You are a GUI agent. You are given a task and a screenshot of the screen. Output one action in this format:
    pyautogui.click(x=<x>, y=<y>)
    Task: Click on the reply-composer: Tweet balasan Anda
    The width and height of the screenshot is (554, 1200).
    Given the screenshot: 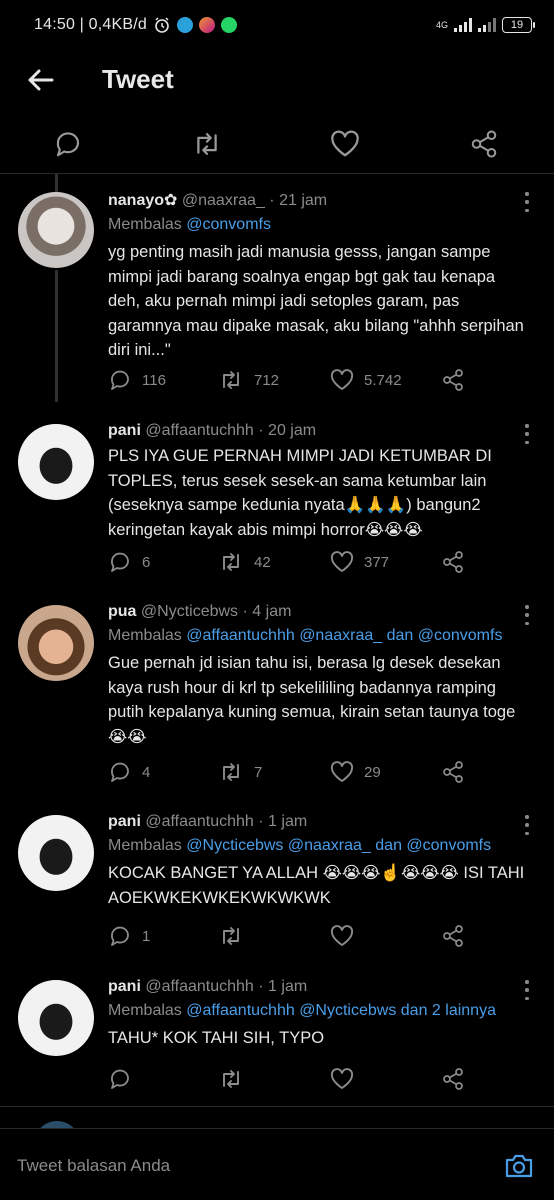 What is the action you would take?
    pyautogui.click(x=277, y=1164)
    